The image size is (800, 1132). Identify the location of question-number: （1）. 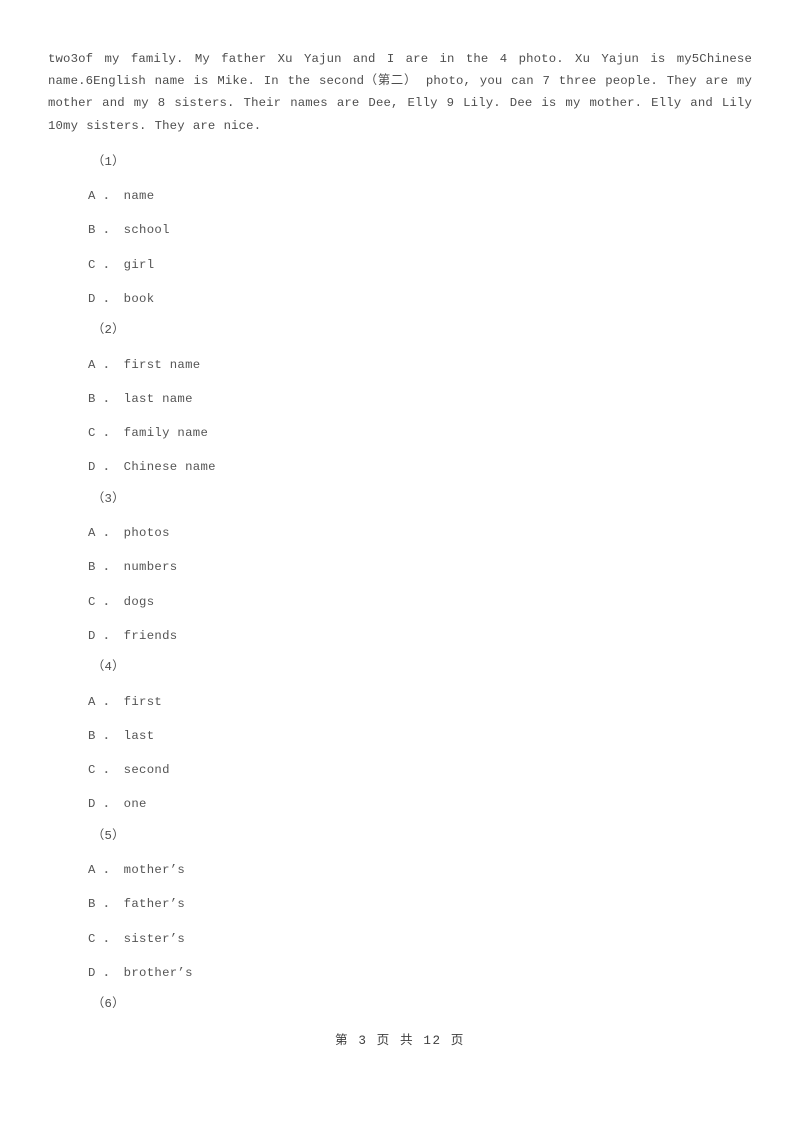
(108, 161).